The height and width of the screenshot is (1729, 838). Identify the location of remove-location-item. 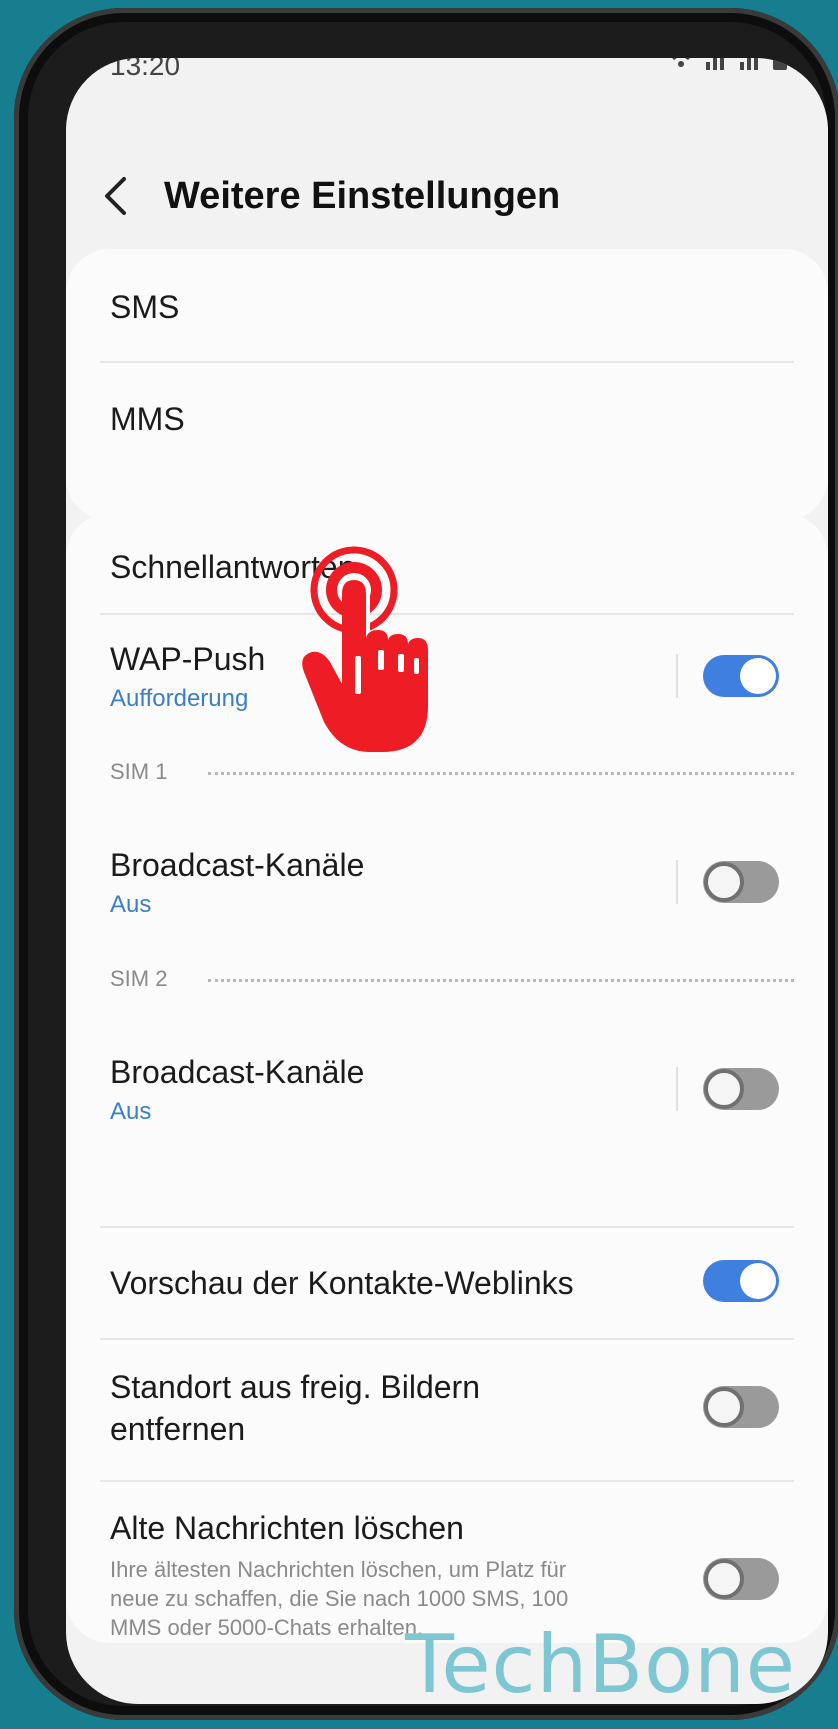
(452, 1410).